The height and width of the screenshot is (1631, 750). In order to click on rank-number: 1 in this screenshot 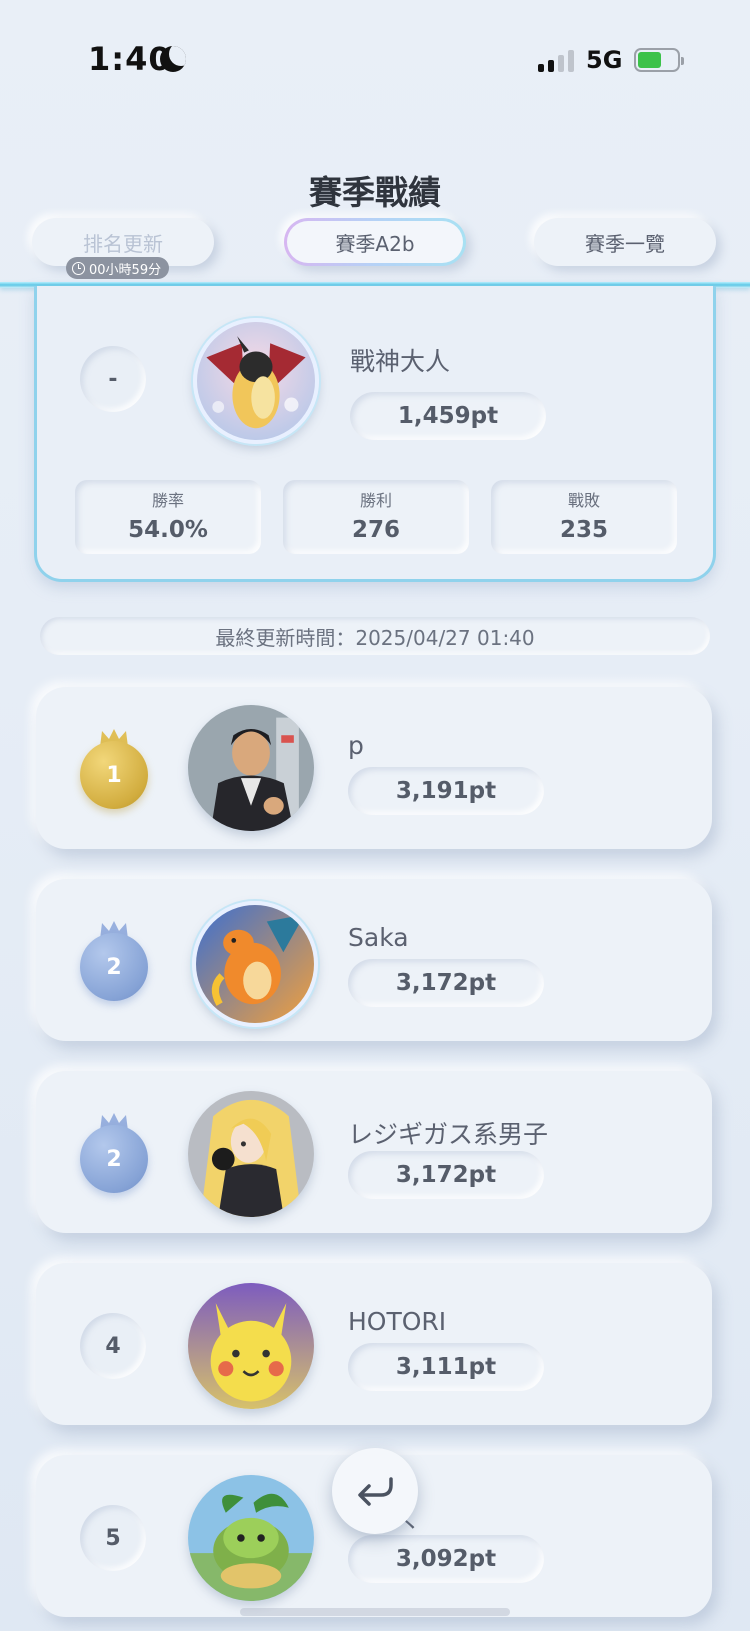, I will do `click(114, 775)`.